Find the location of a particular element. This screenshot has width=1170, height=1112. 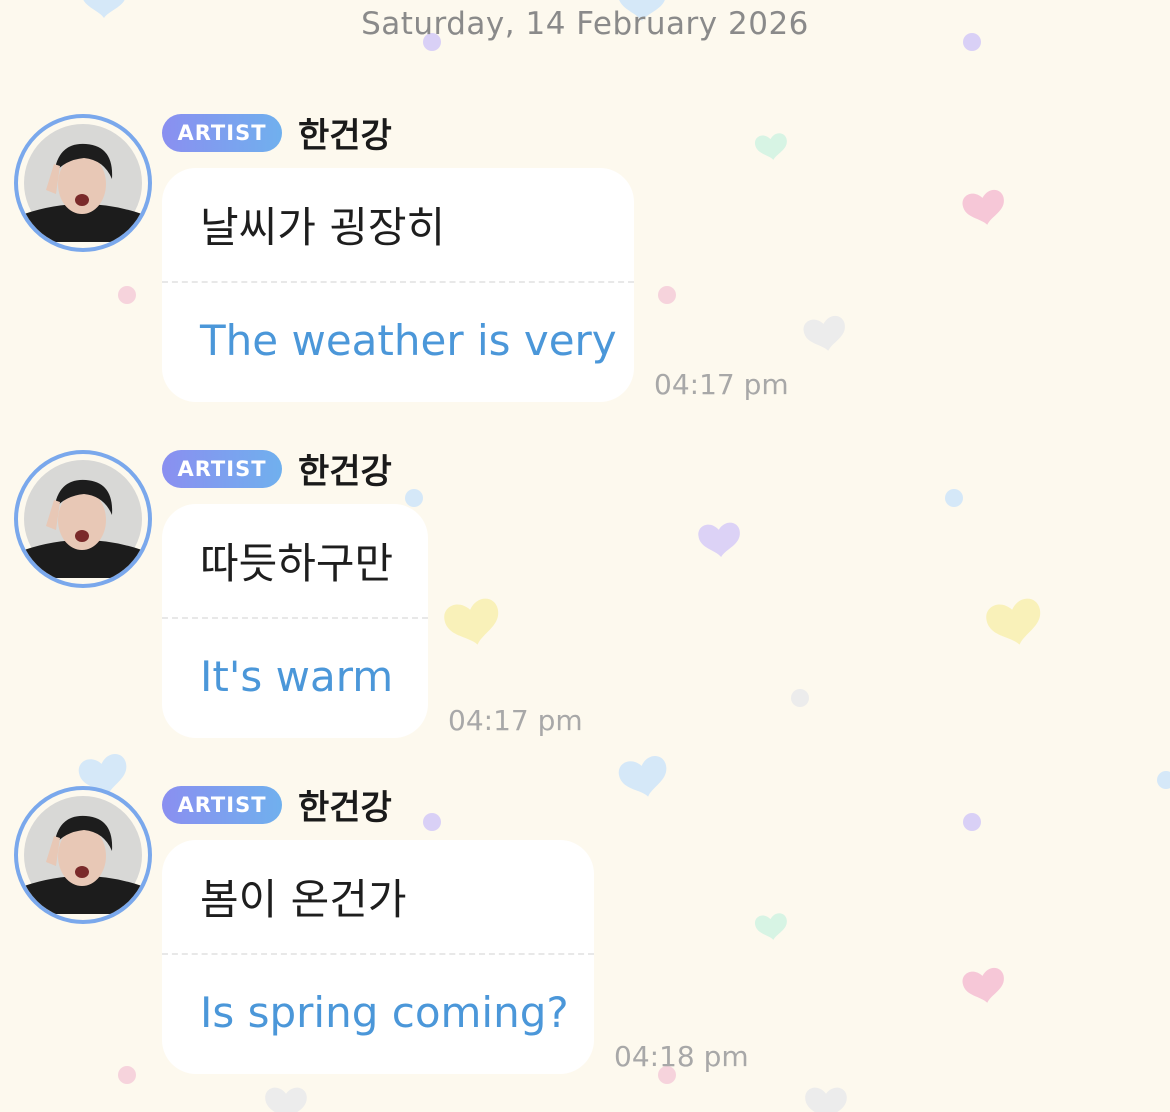

message-translation: Is spring coming? is located at coordinates (384, 1012).